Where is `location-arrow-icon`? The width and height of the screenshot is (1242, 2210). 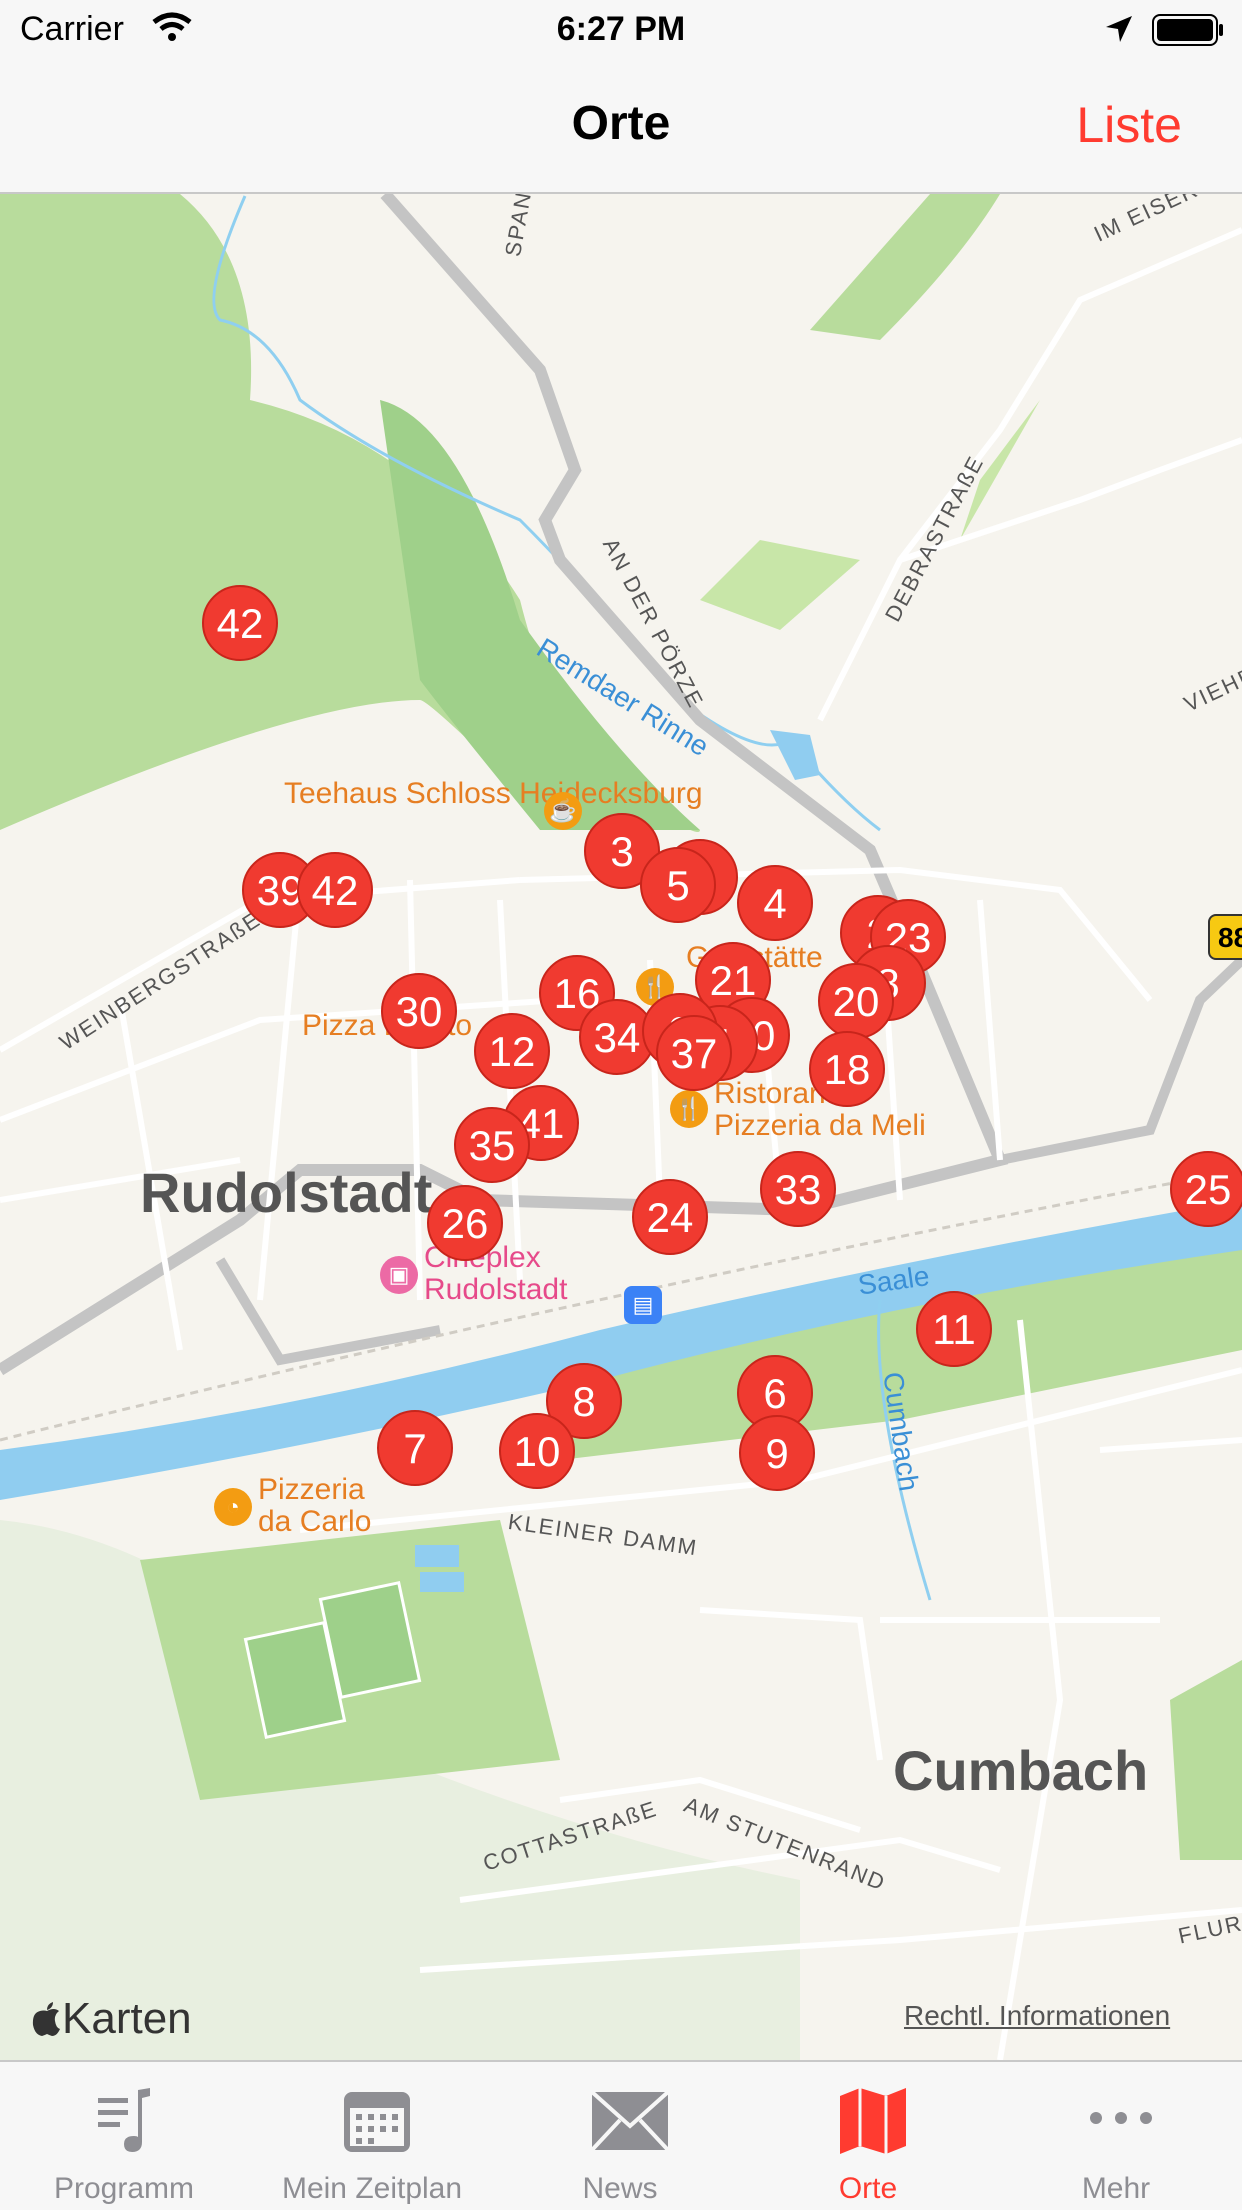 location-arrow-icon is located at coordinates (1119, 29).